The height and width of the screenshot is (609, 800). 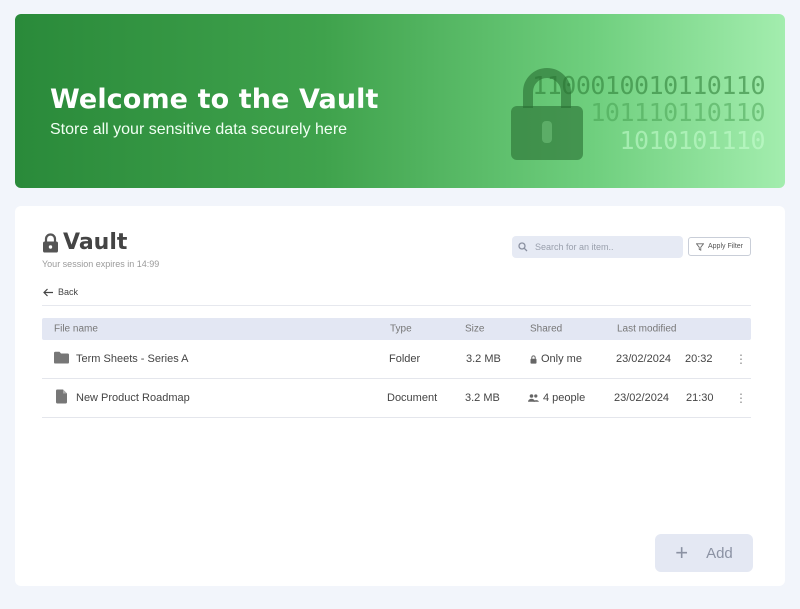 I want to click on column-header-file-name: File name, so click(x=76, y=329).